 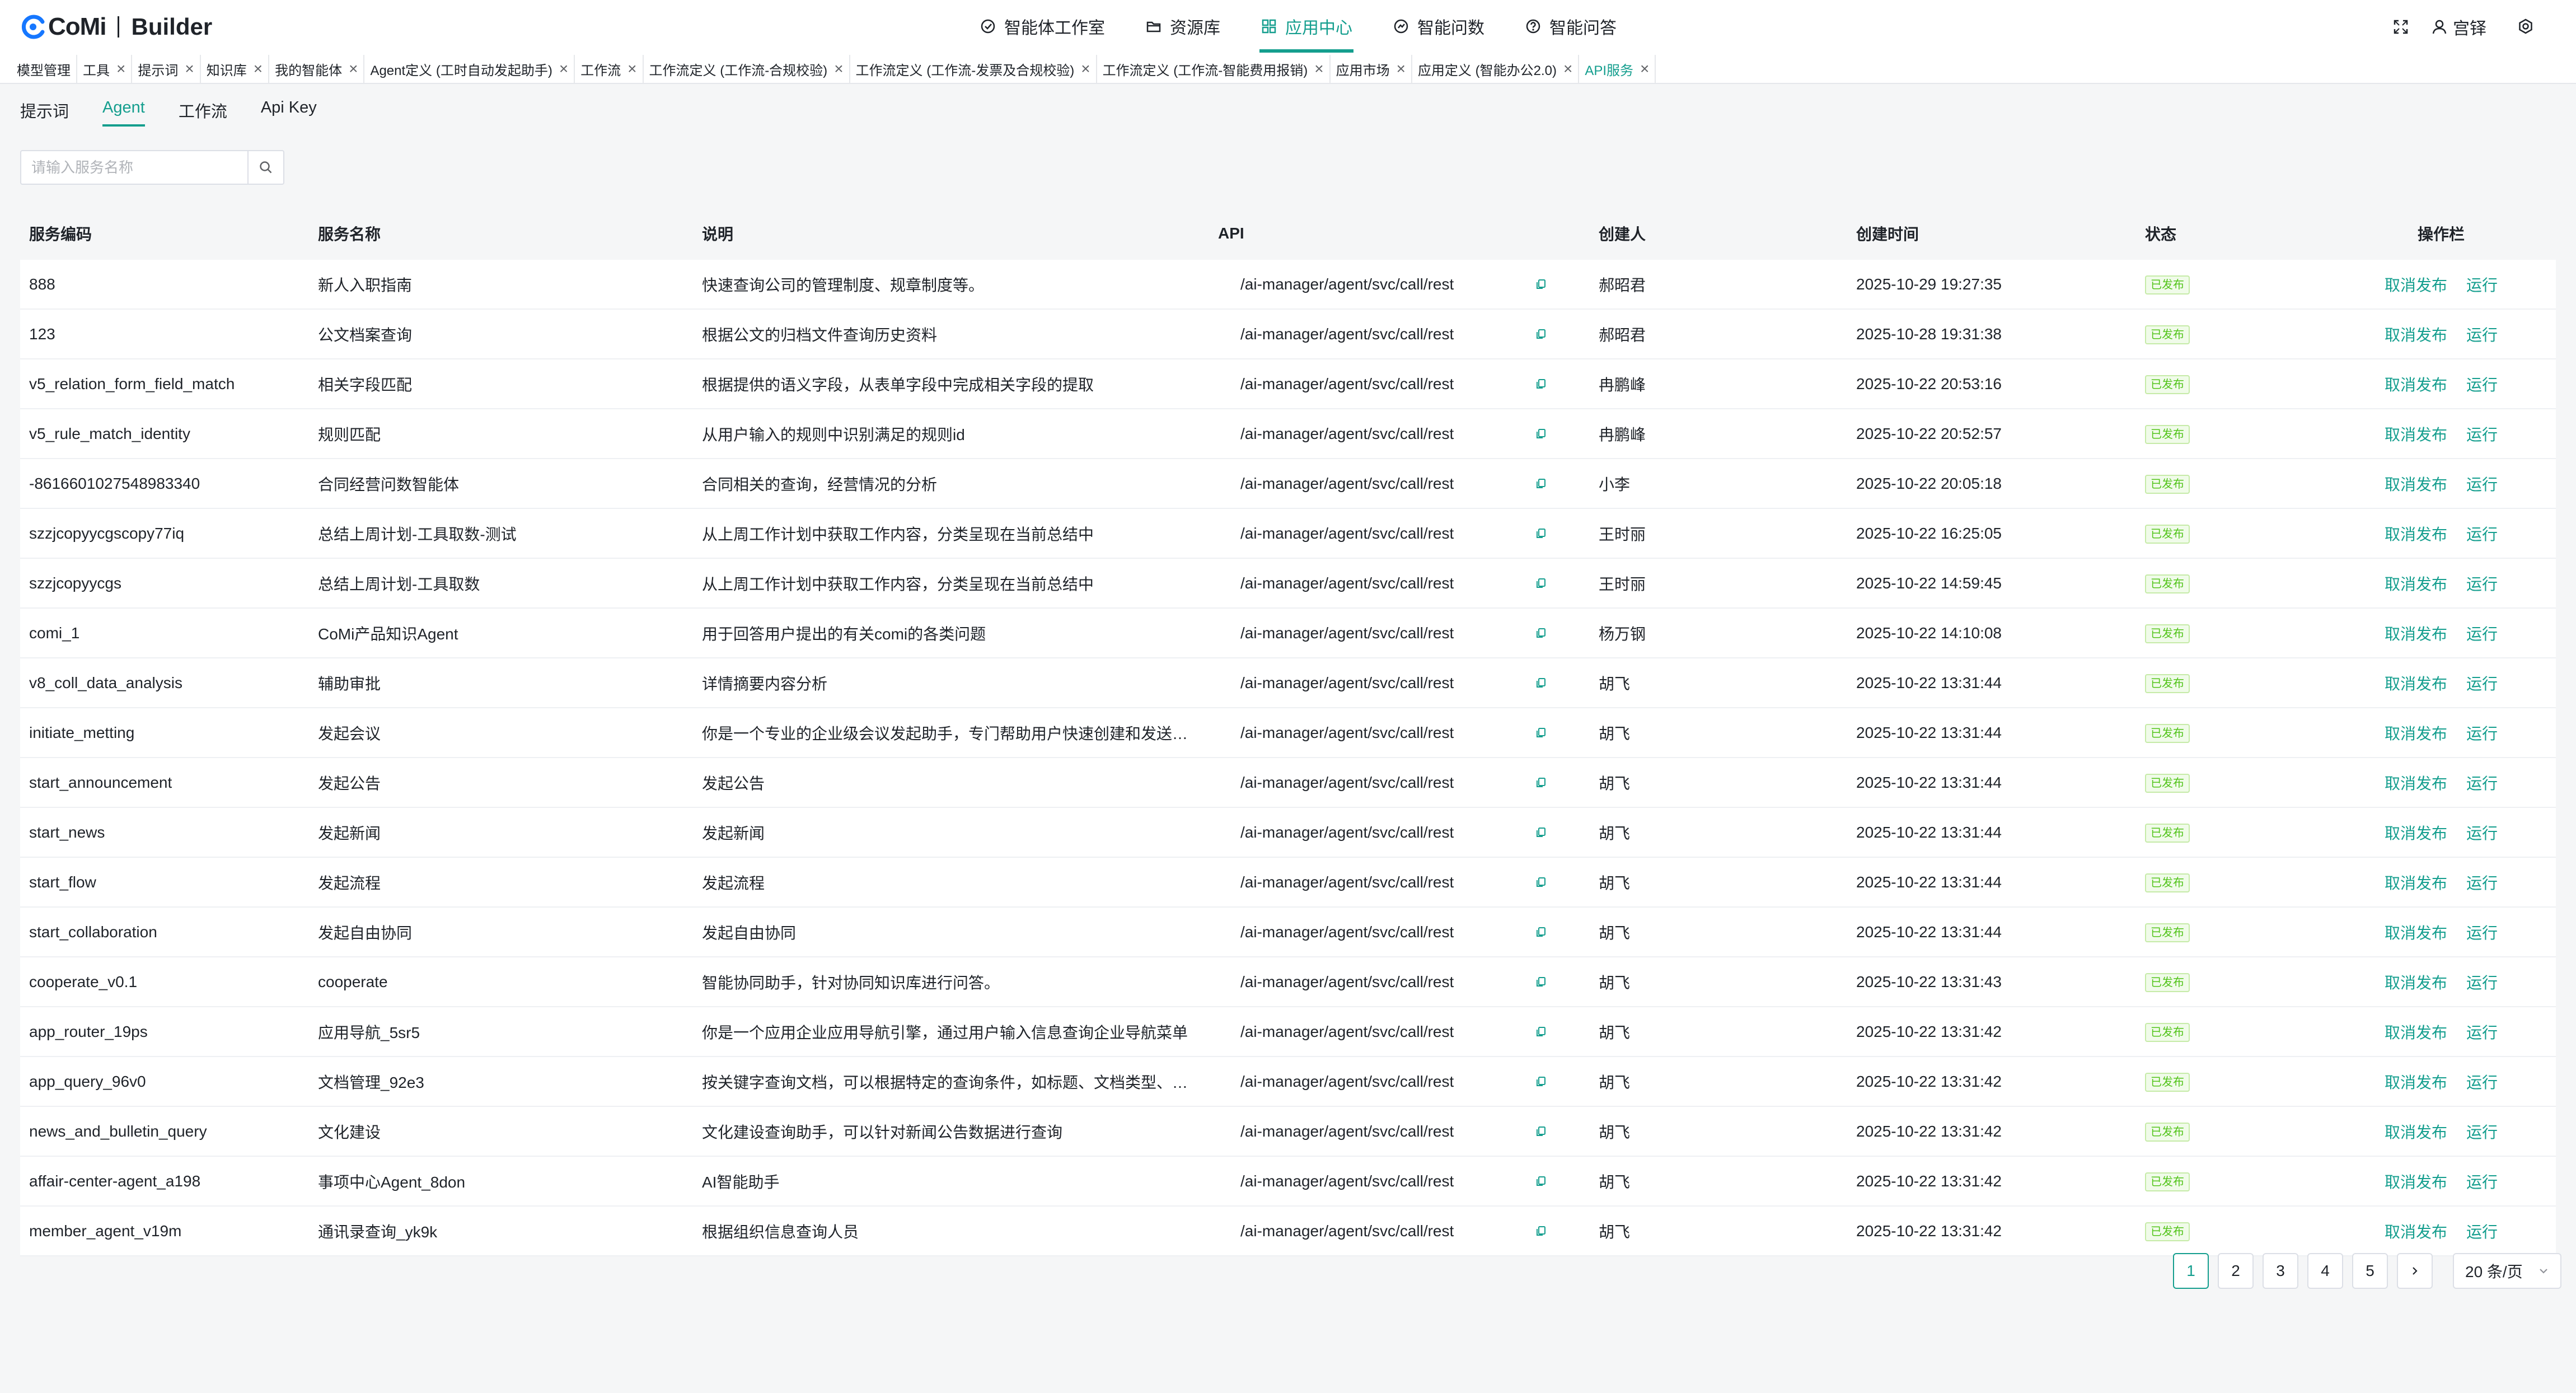 What do you see at coordinates (2459, 27) in the screenshot?
I see `user-menu: 宫铎` at bounding box center [2459, 27].